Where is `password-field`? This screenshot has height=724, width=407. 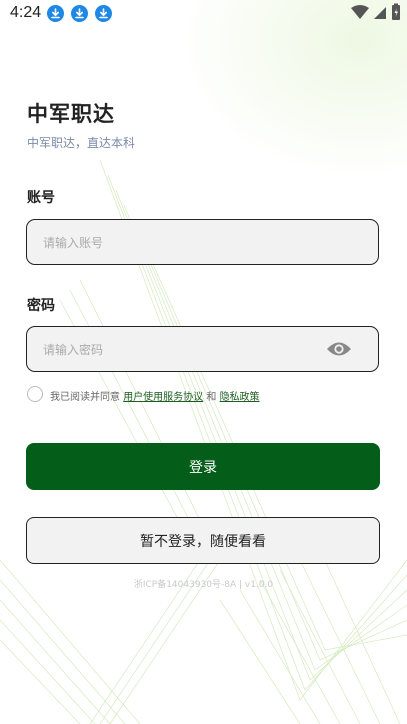 password-field is located at coordinates (202, 349).